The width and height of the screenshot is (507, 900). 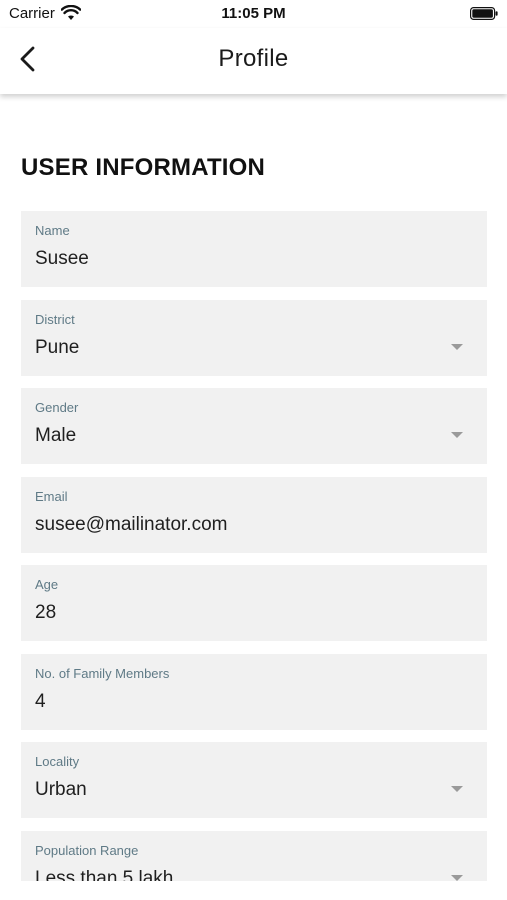 I want to click on gender-label: Gender, so click(x=57, y=407).